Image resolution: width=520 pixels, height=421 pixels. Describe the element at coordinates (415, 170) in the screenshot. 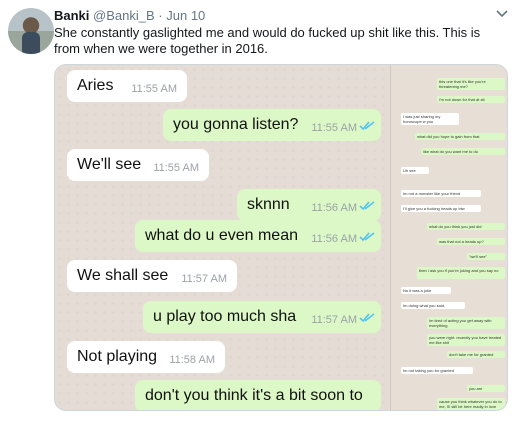

I see `thumbnail-message-bubble: Uh see` at that location.